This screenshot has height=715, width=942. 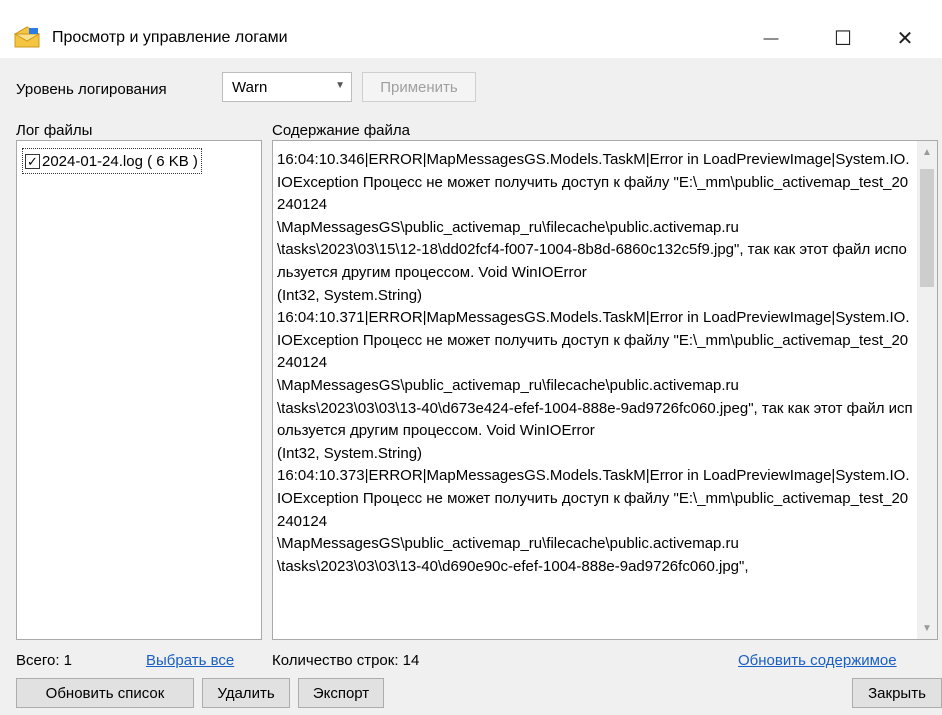 I want to click on minimize-icon: —, so click(x=771, y=38).